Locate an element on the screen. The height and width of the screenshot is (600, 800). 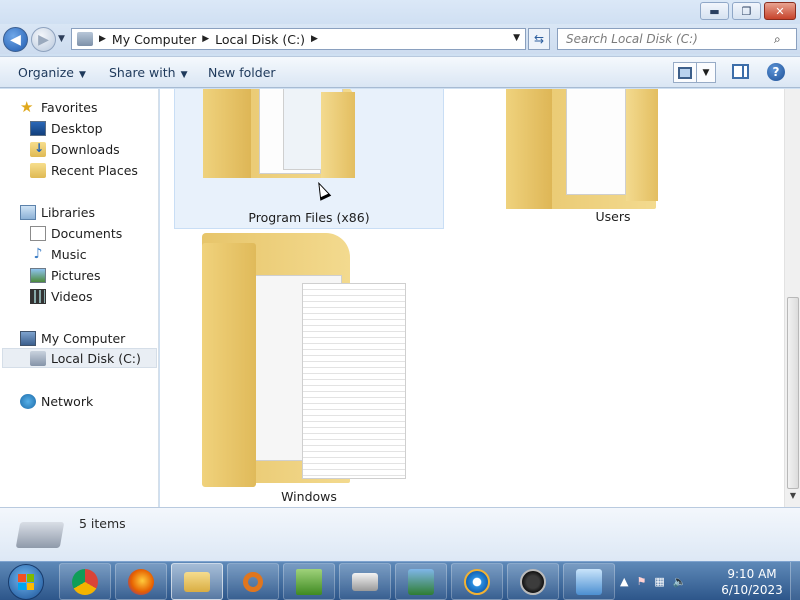
folder-item-users: Users is located at coordinates (613, 159).